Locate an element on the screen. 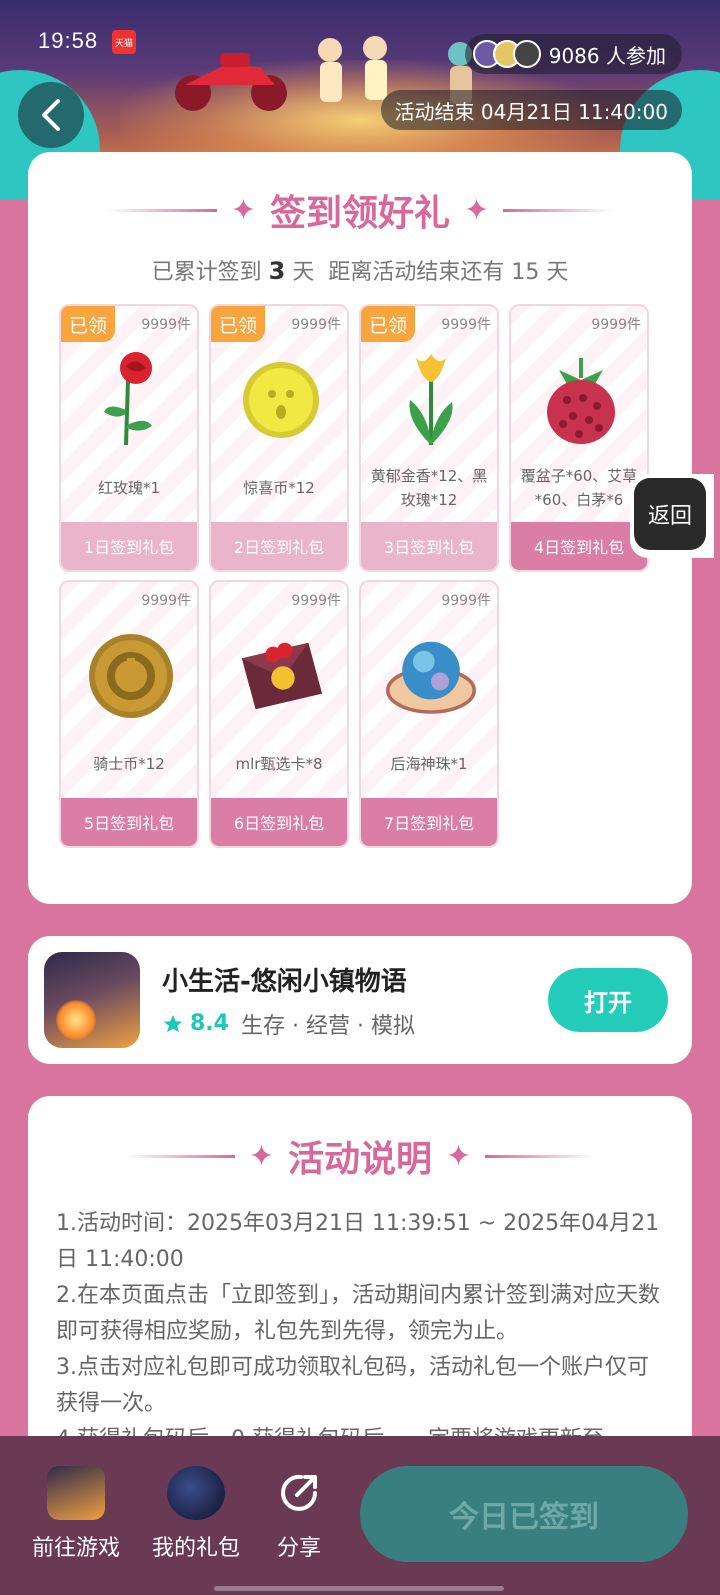  game-app-info: 小生活-悠闲小镇物语 8.4 生存 · 经营 · 模拟 is located at coordinates (355, 1000).